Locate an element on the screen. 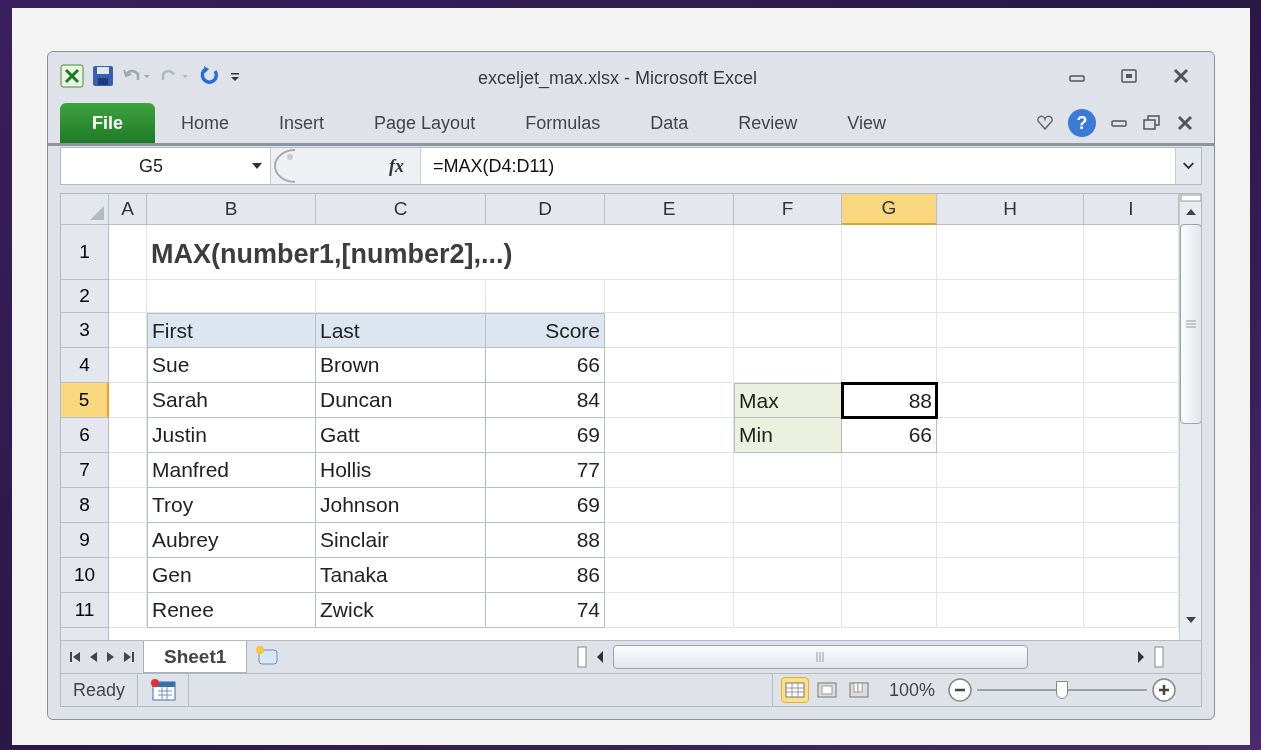  zoom-slider-thumb is located at coordinates (1062, 690).